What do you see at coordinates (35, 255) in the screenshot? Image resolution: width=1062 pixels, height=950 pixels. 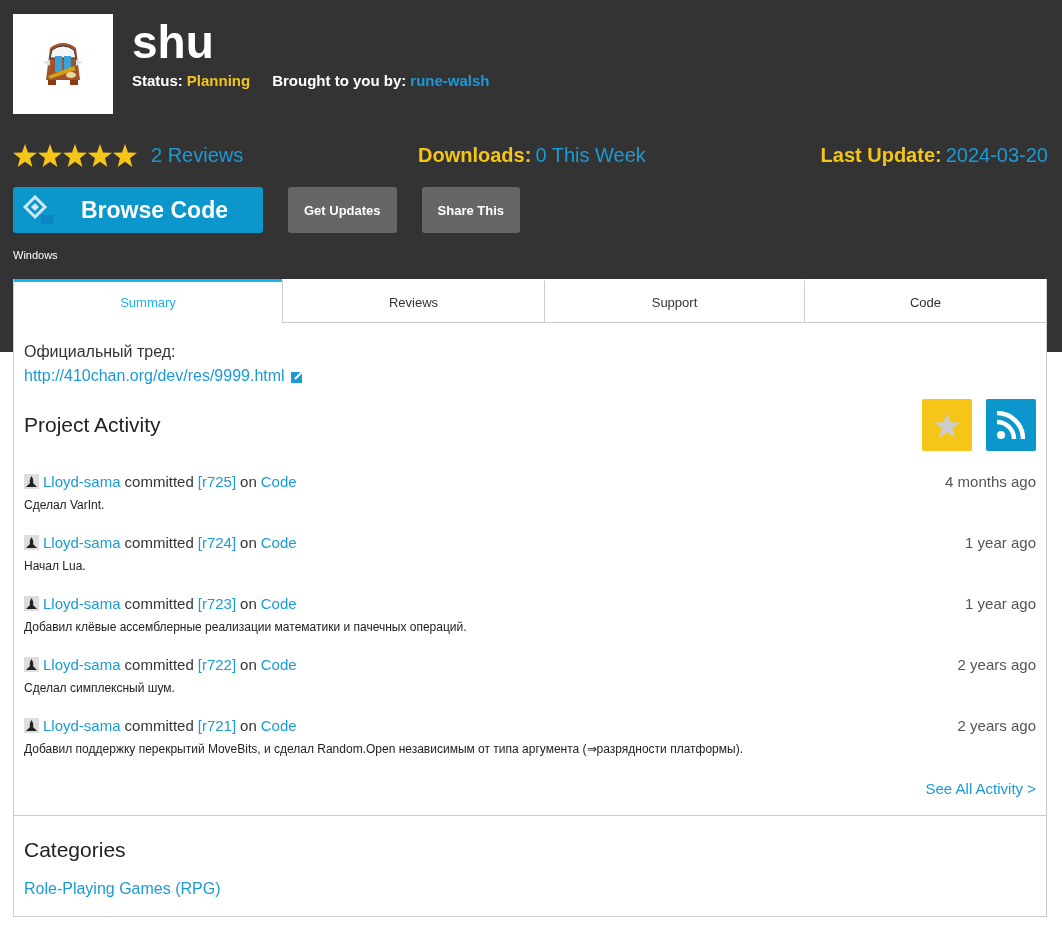 I see `platform-label: Windows` at bounding box center [35, 255].